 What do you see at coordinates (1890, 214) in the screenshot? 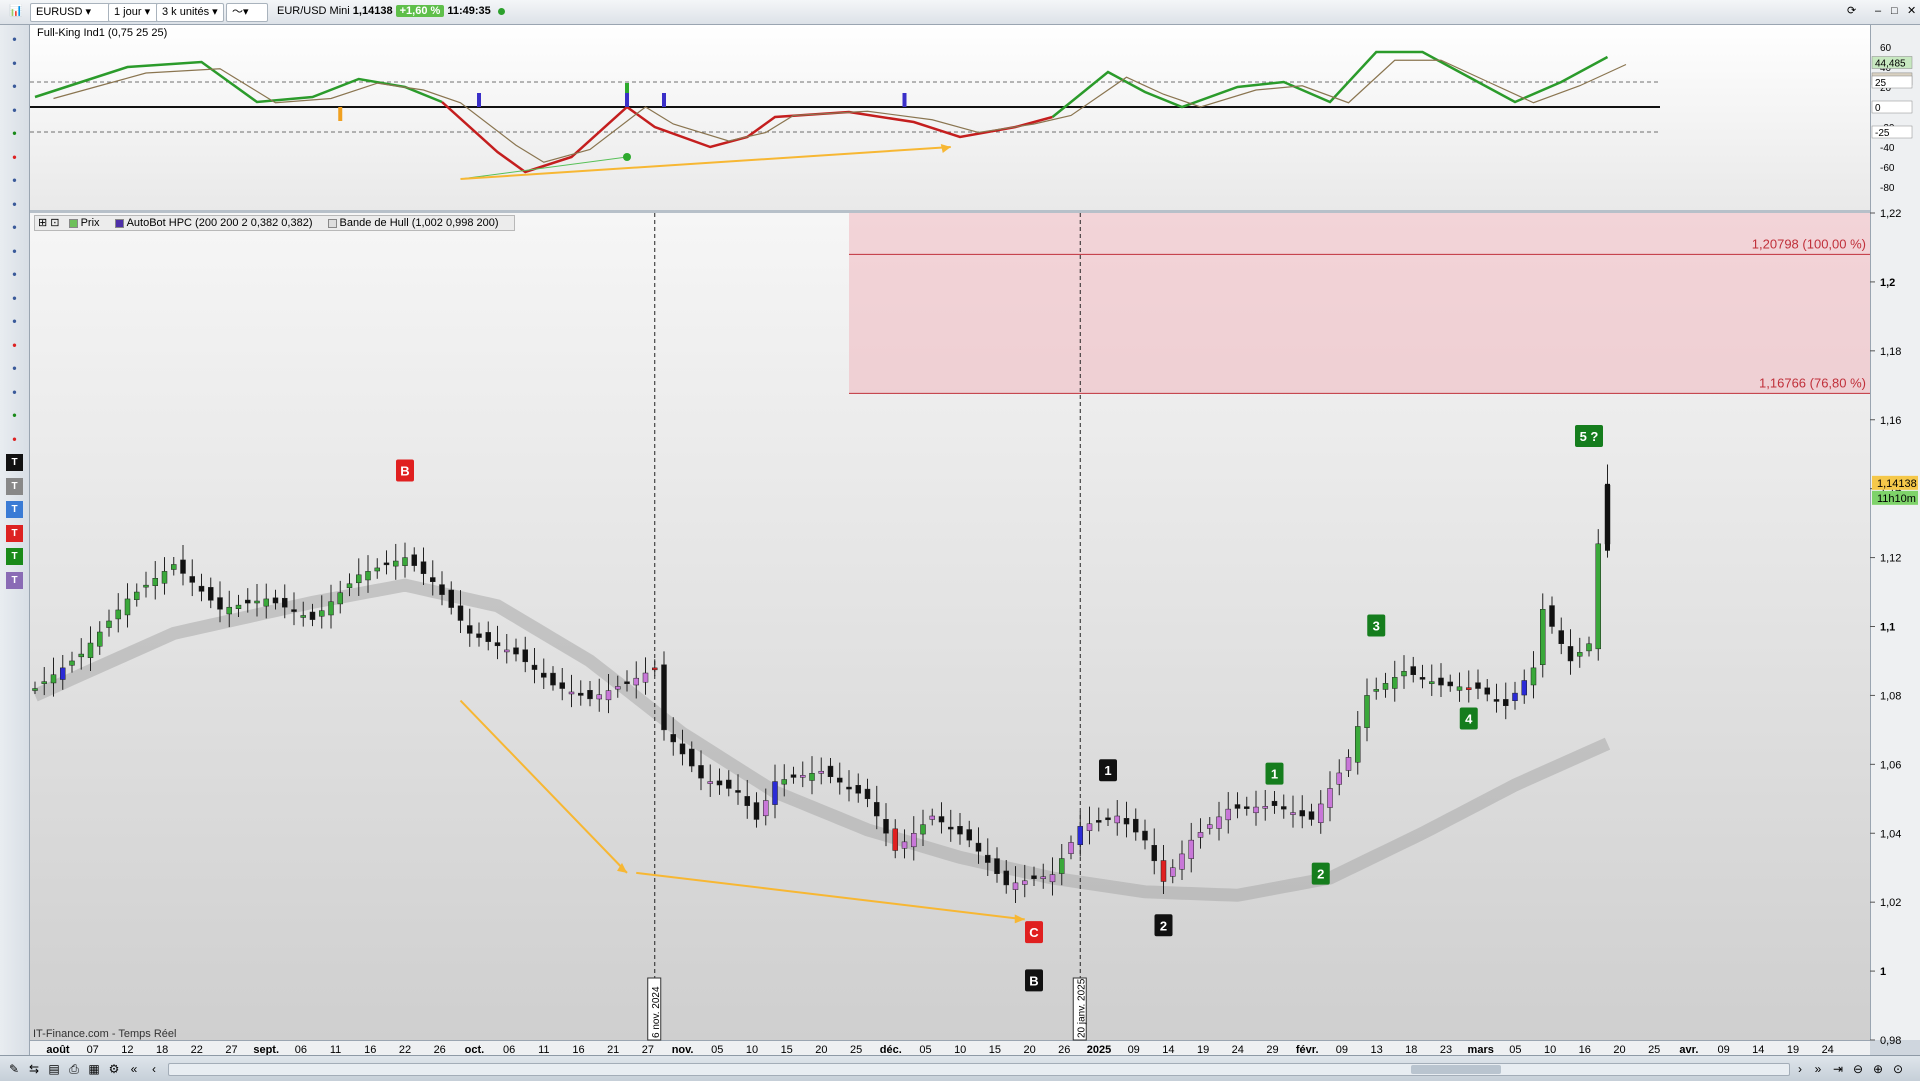
I see `y-tick-label: 1,22` at bounding box center [1890, 214].